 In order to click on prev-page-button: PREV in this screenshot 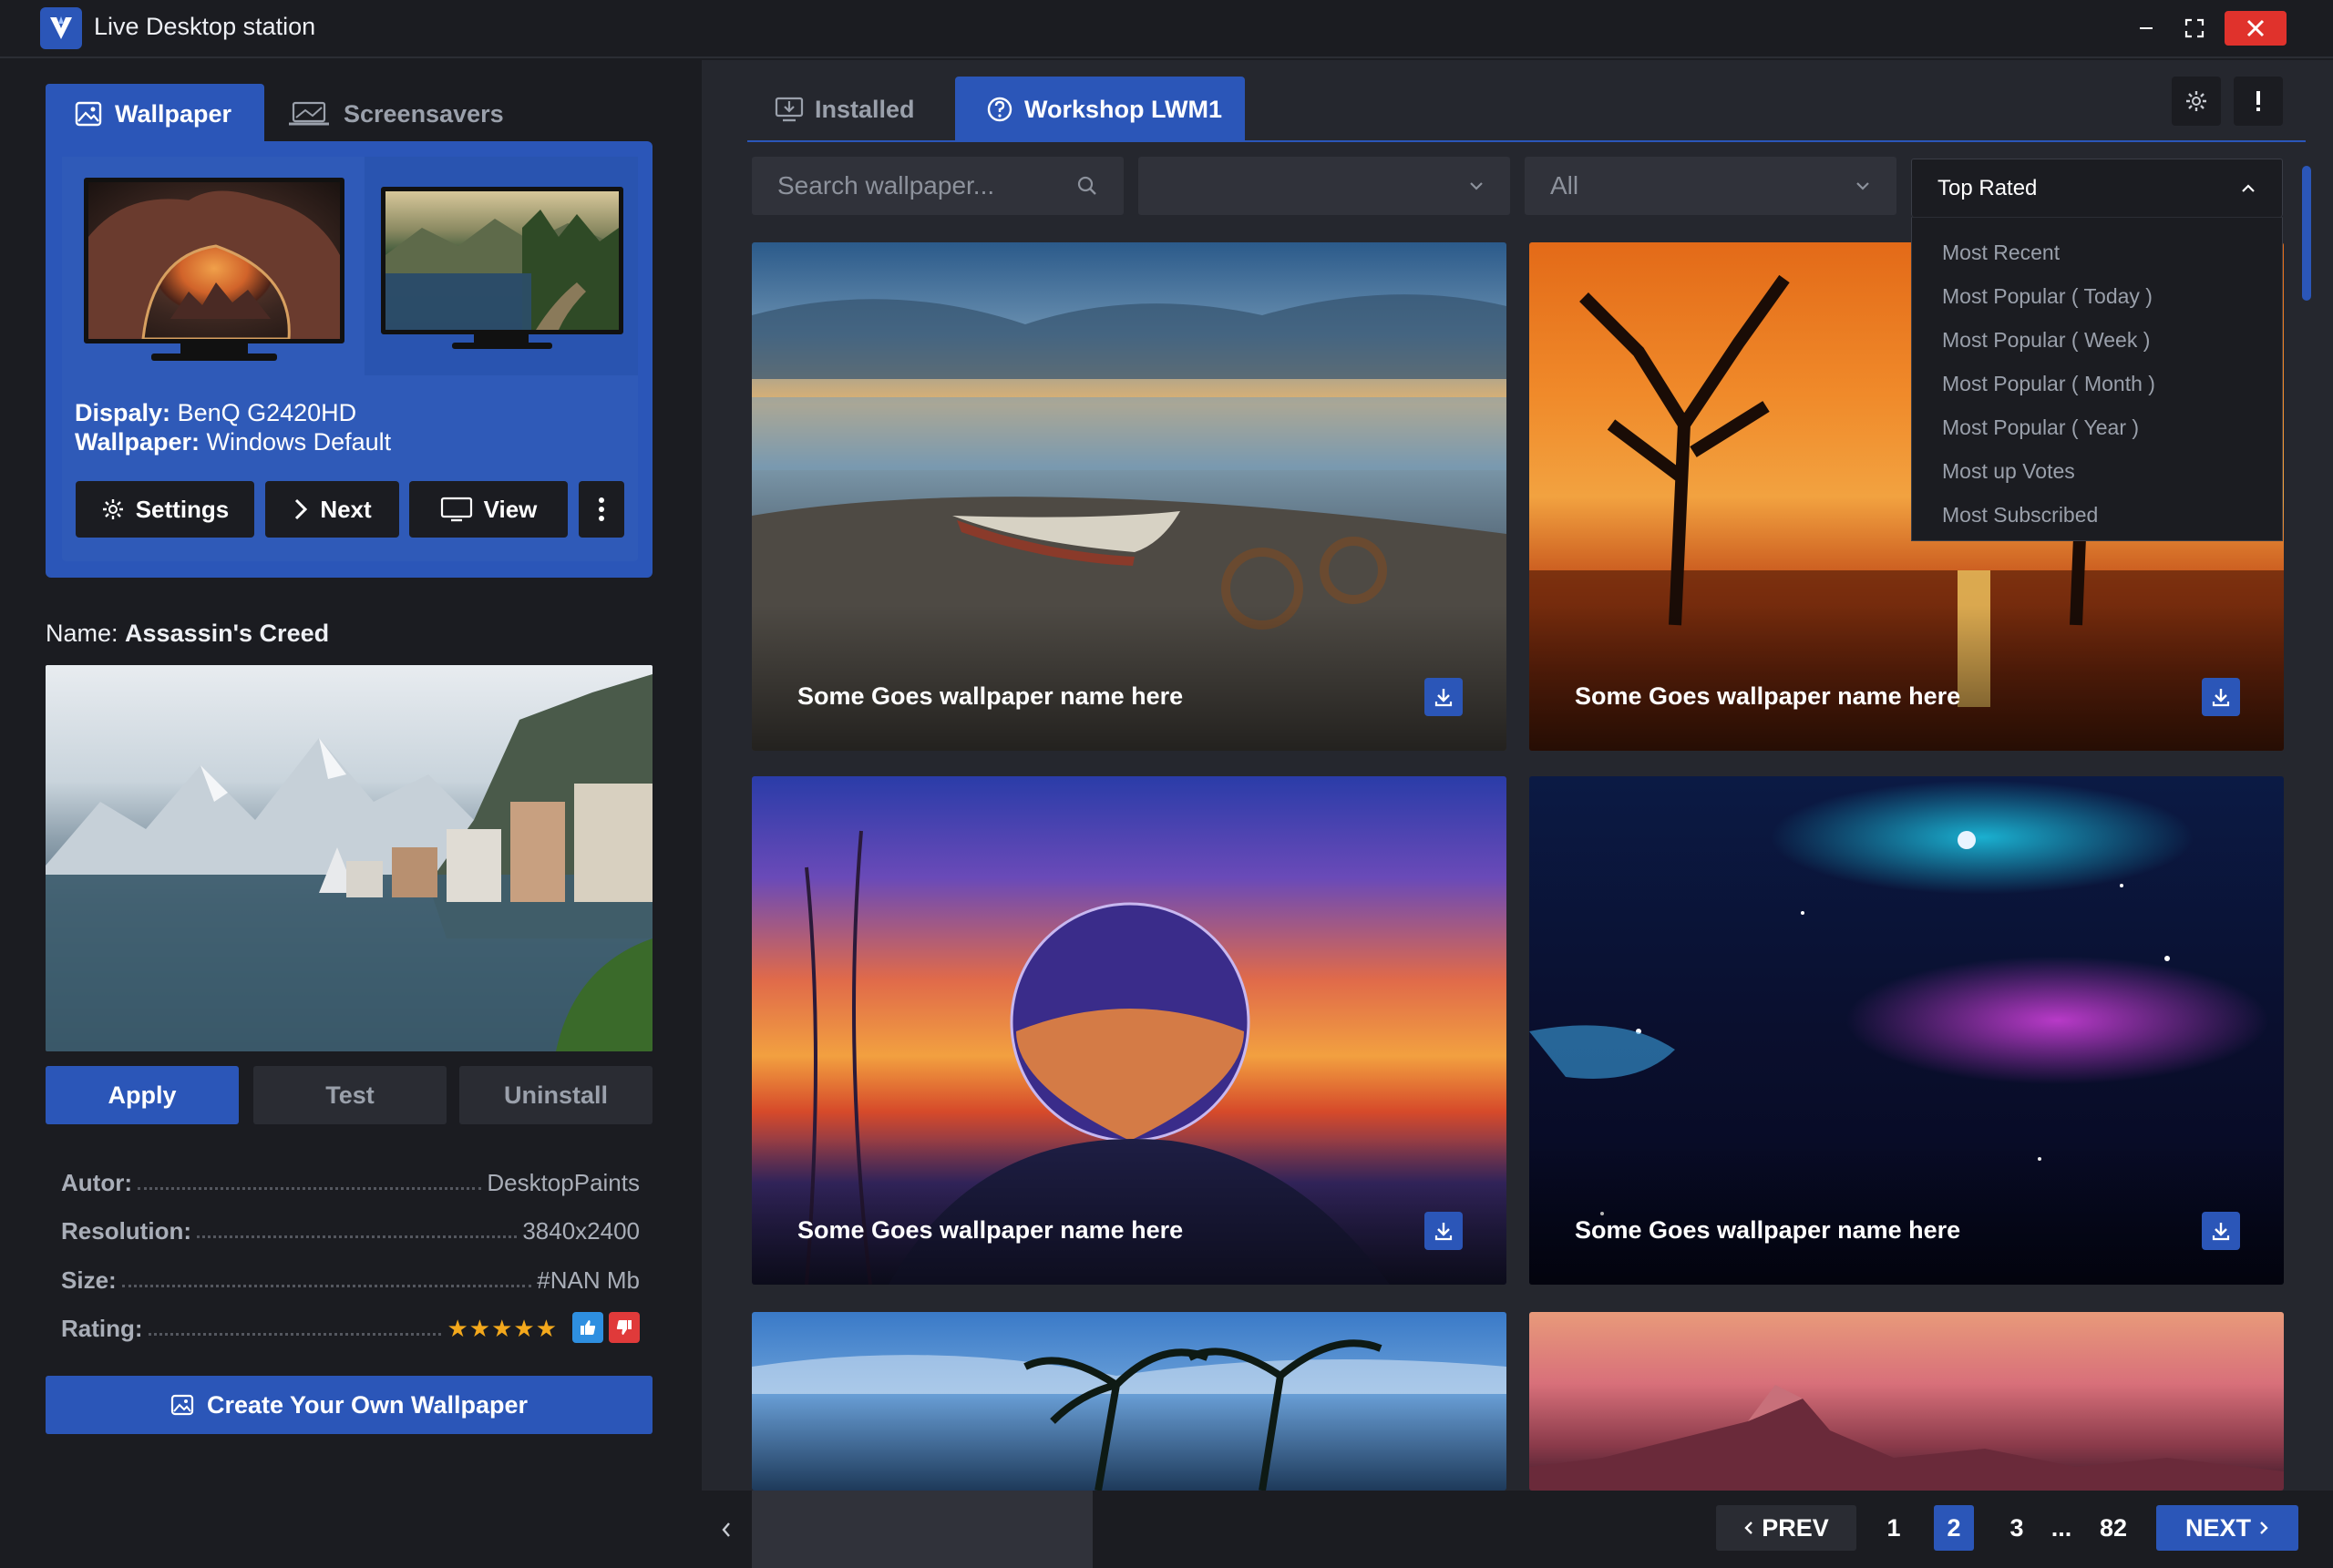, I will do `click(1786, 1528)`.